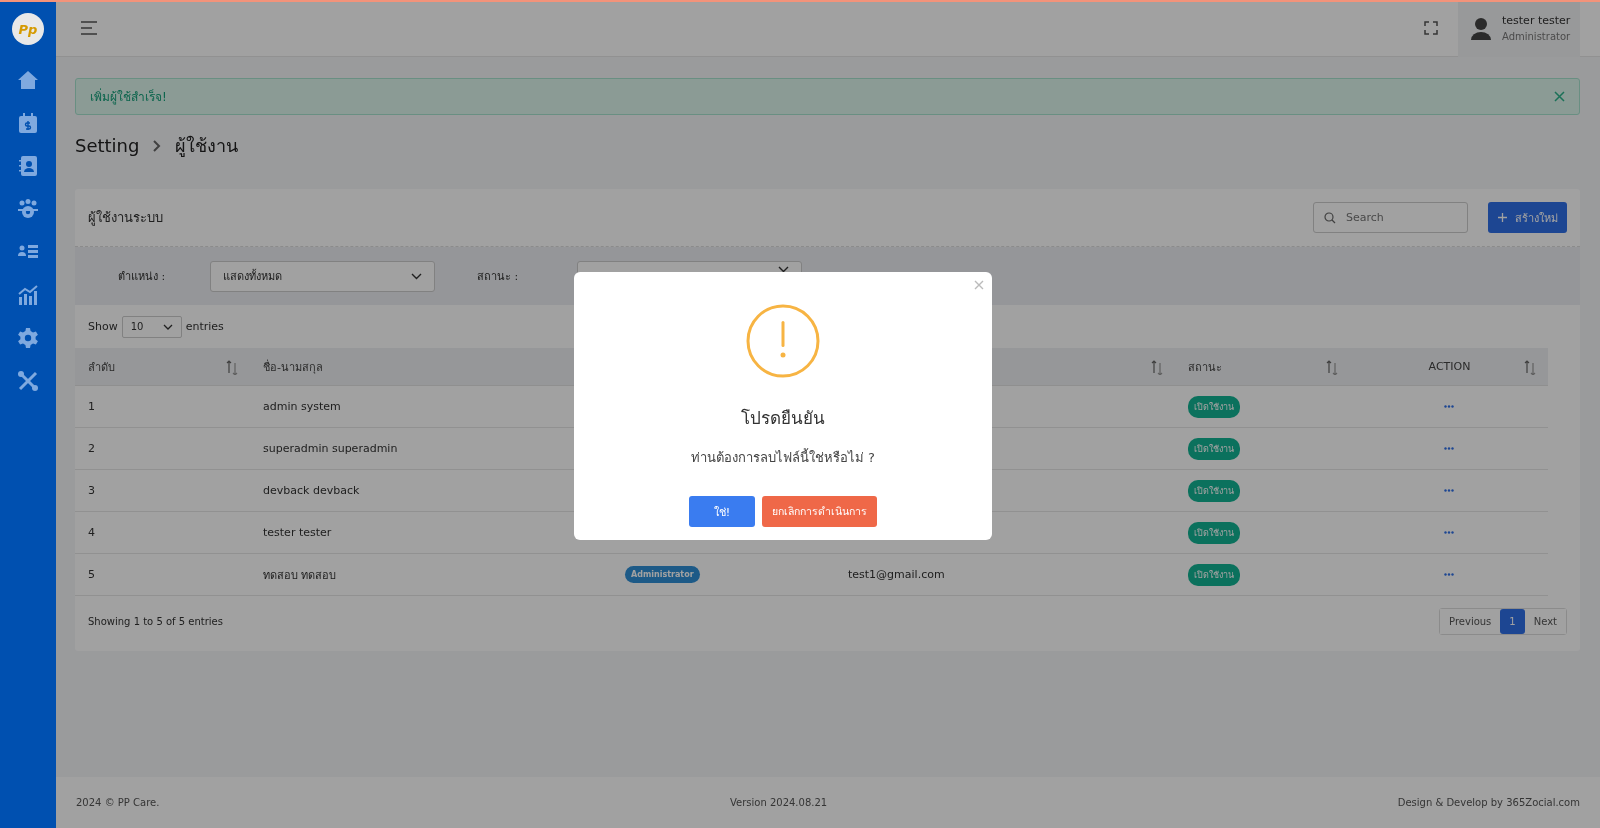  What do you see at coordinates (431, 575) in the screenshot?
I see `table-cell: ทดสอบ ทดสอบ` at bounding box center [431, 575].